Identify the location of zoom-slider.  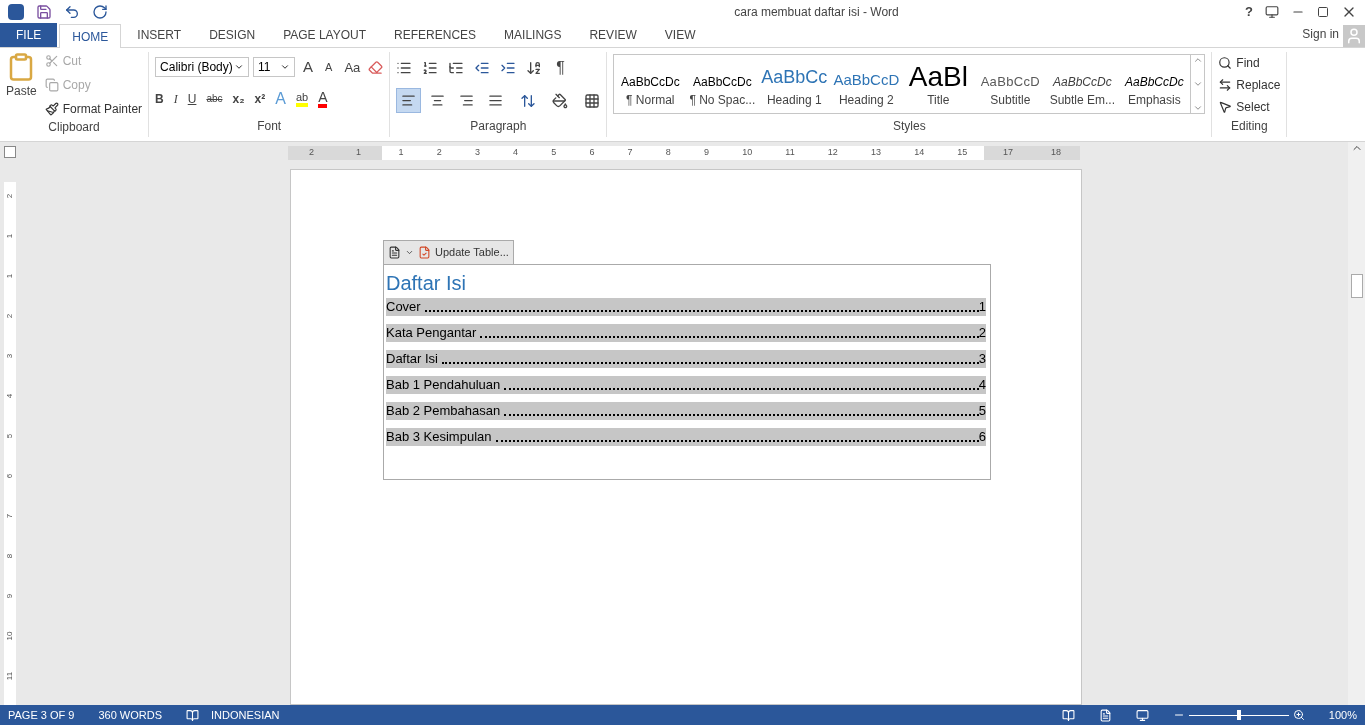
(1238, 715).